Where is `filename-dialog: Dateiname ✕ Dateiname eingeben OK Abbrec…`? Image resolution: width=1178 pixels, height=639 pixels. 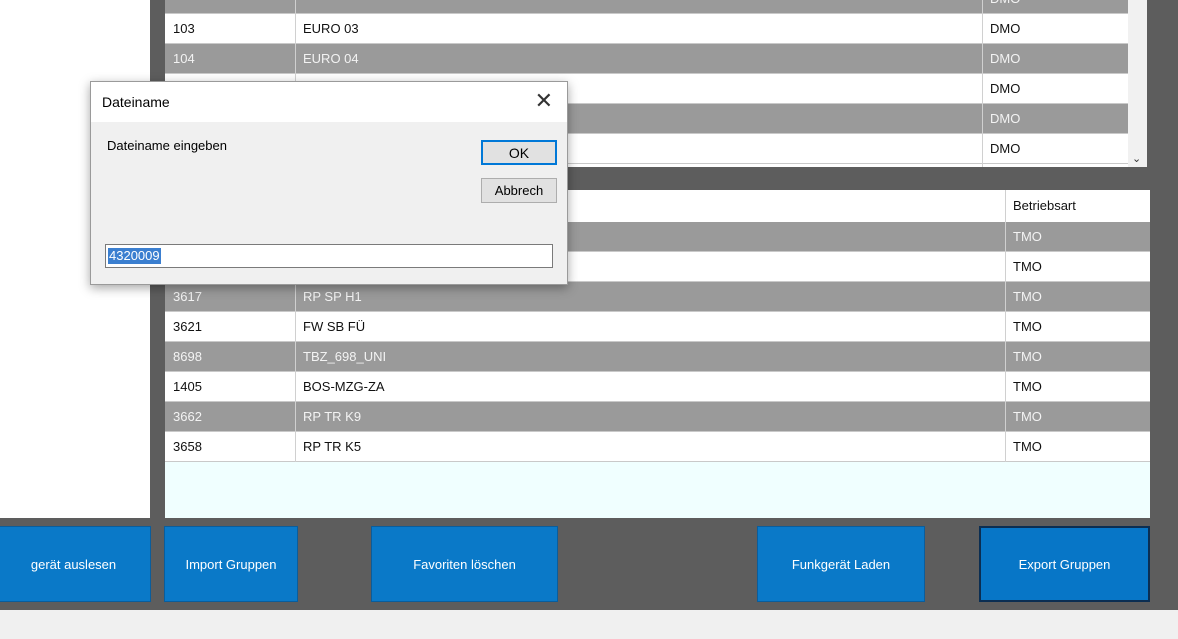
filename-dialog: Dateiname ✕ Dateiname eingeben OK Abbrec… is located at coordinates (329, 183).